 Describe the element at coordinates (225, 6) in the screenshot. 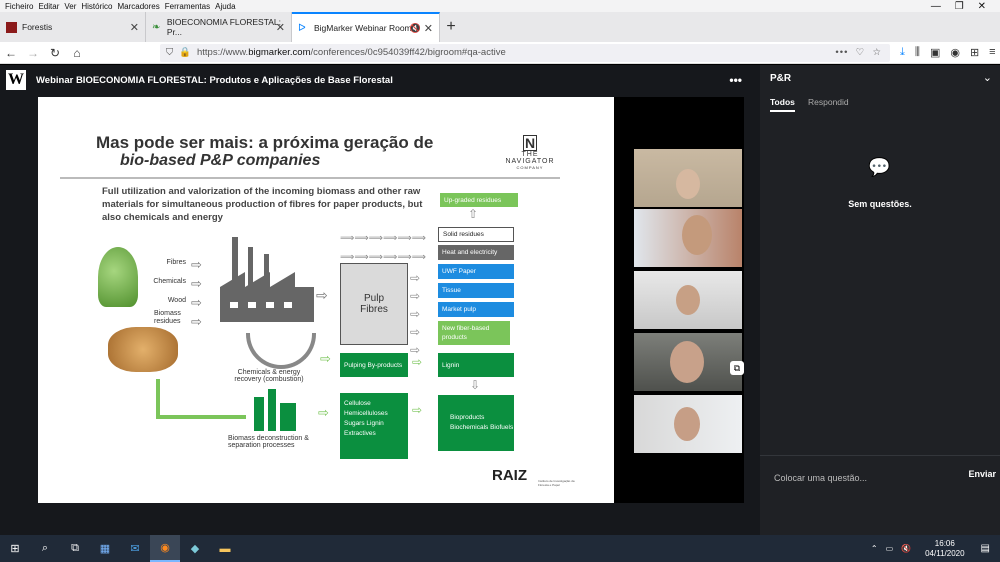

I see `menu-ajuda: Ajuda` at that location.